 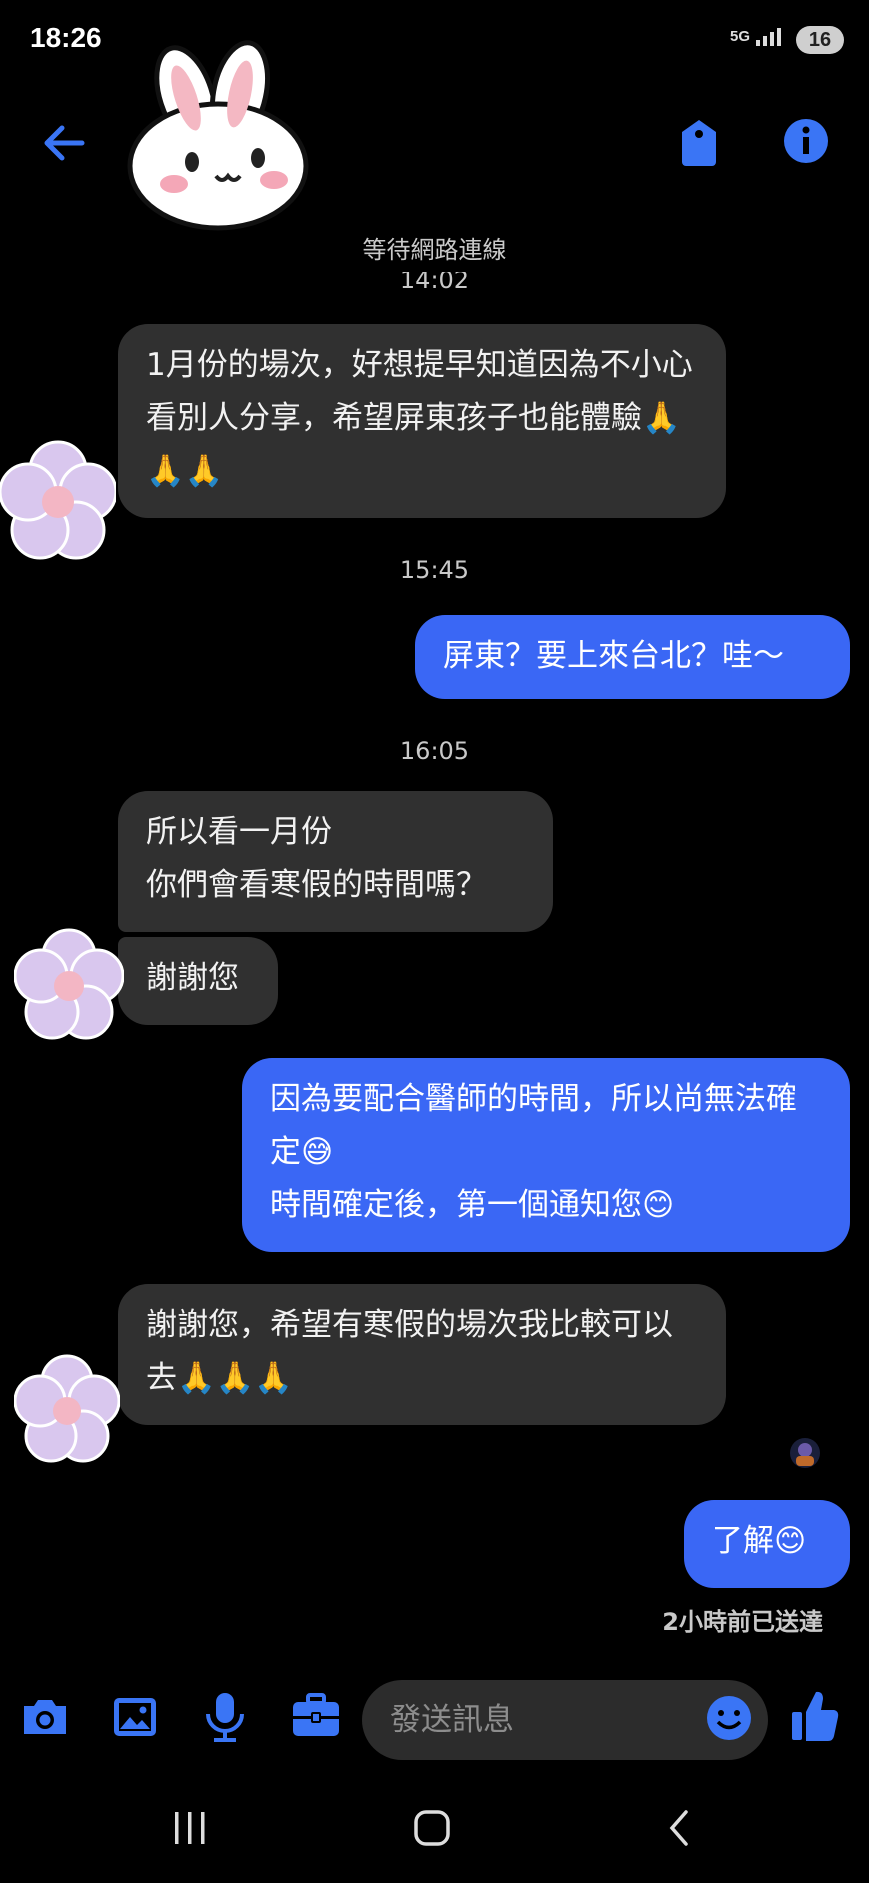 What do you see at coordinates (632, 657) in the screenshot?
I see `outgoing-message: 屏東？要上來台北？哇～` at bounding box center [632, 657].